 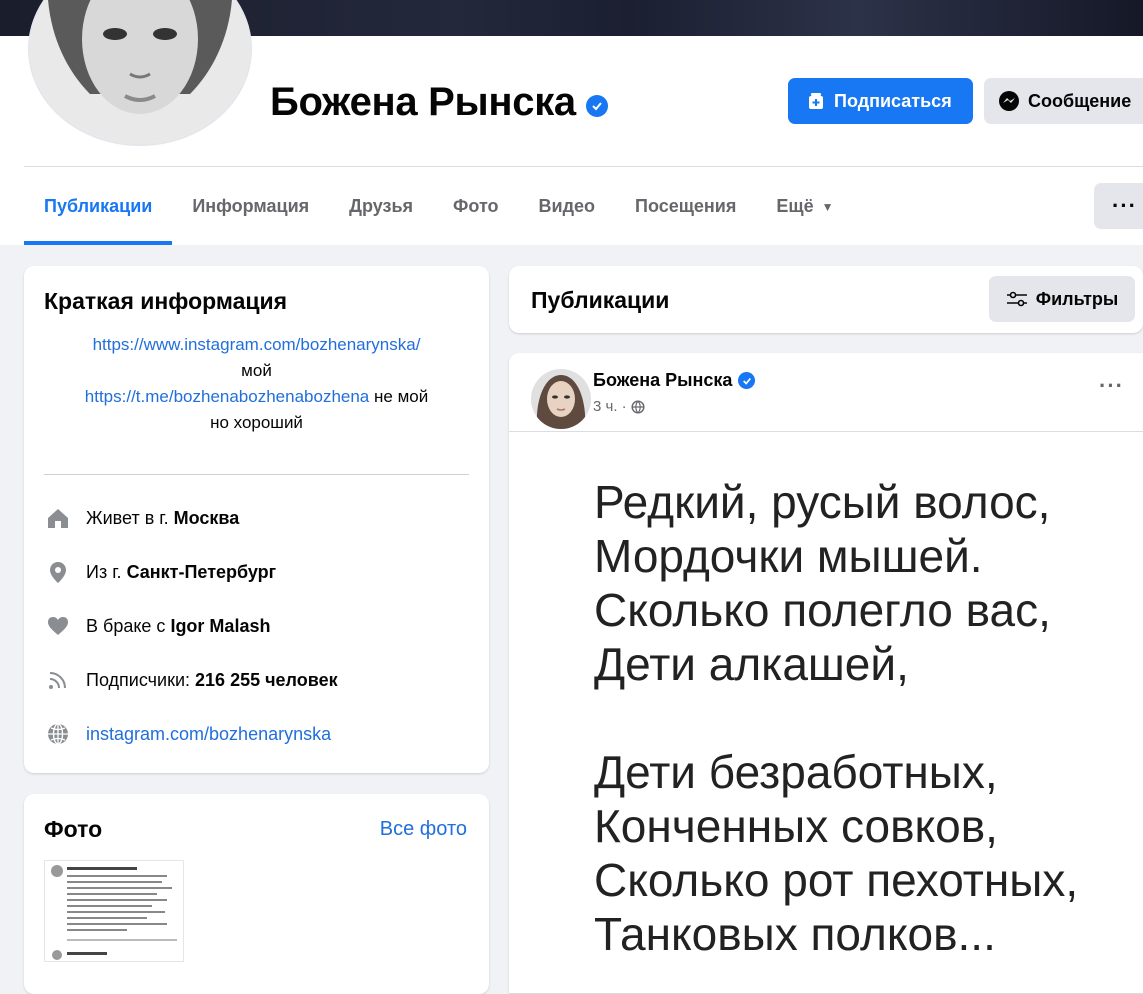 I want to click on info-from: Из г. Санкт-Петербург, so click(x=160, y=572).